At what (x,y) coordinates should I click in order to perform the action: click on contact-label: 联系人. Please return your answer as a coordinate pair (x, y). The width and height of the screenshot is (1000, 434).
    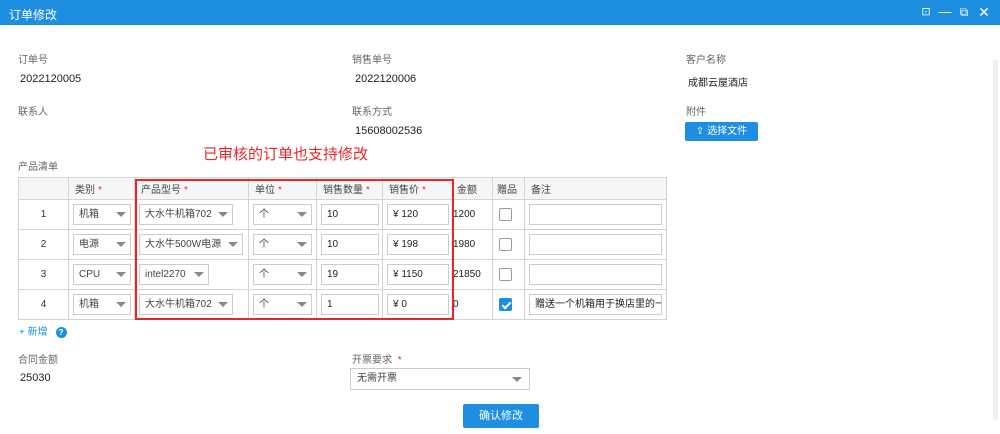
    Looking at the image, I should click on (33, 112).